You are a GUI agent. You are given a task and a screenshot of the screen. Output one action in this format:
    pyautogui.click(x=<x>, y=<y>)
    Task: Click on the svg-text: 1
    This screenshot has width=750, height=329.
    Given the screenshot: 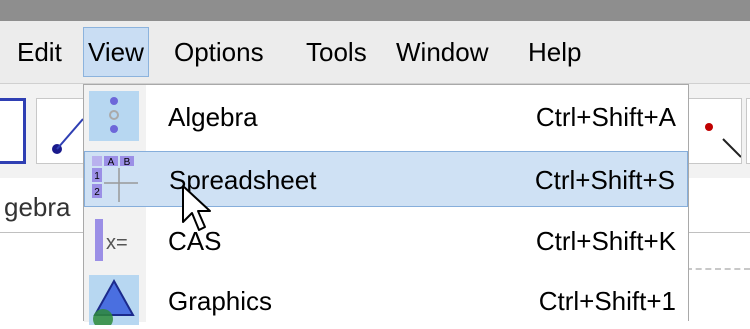 What is the action you would take?
    pyautogui.click(x=97, y=176)
    